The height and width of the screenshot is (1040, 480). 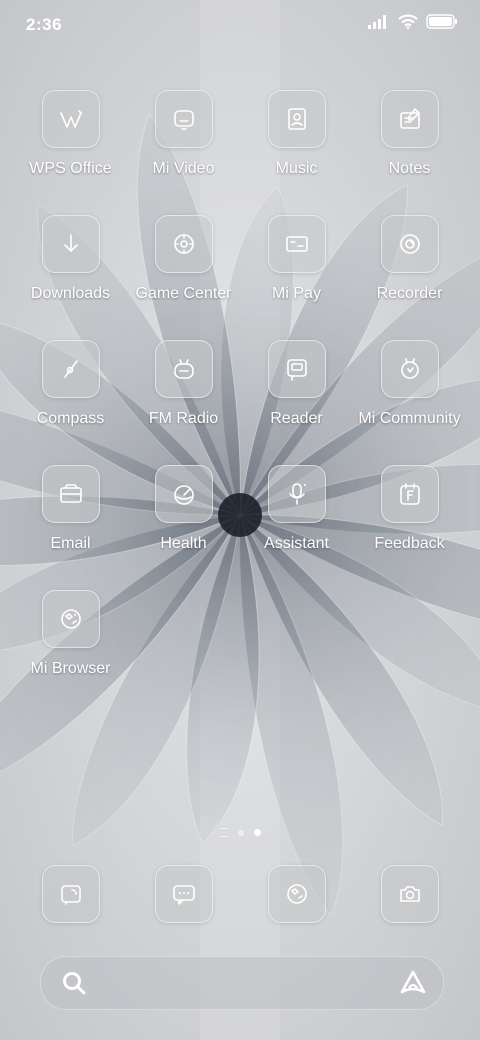 I want to click on search-bar, so click(x=242, y=983).